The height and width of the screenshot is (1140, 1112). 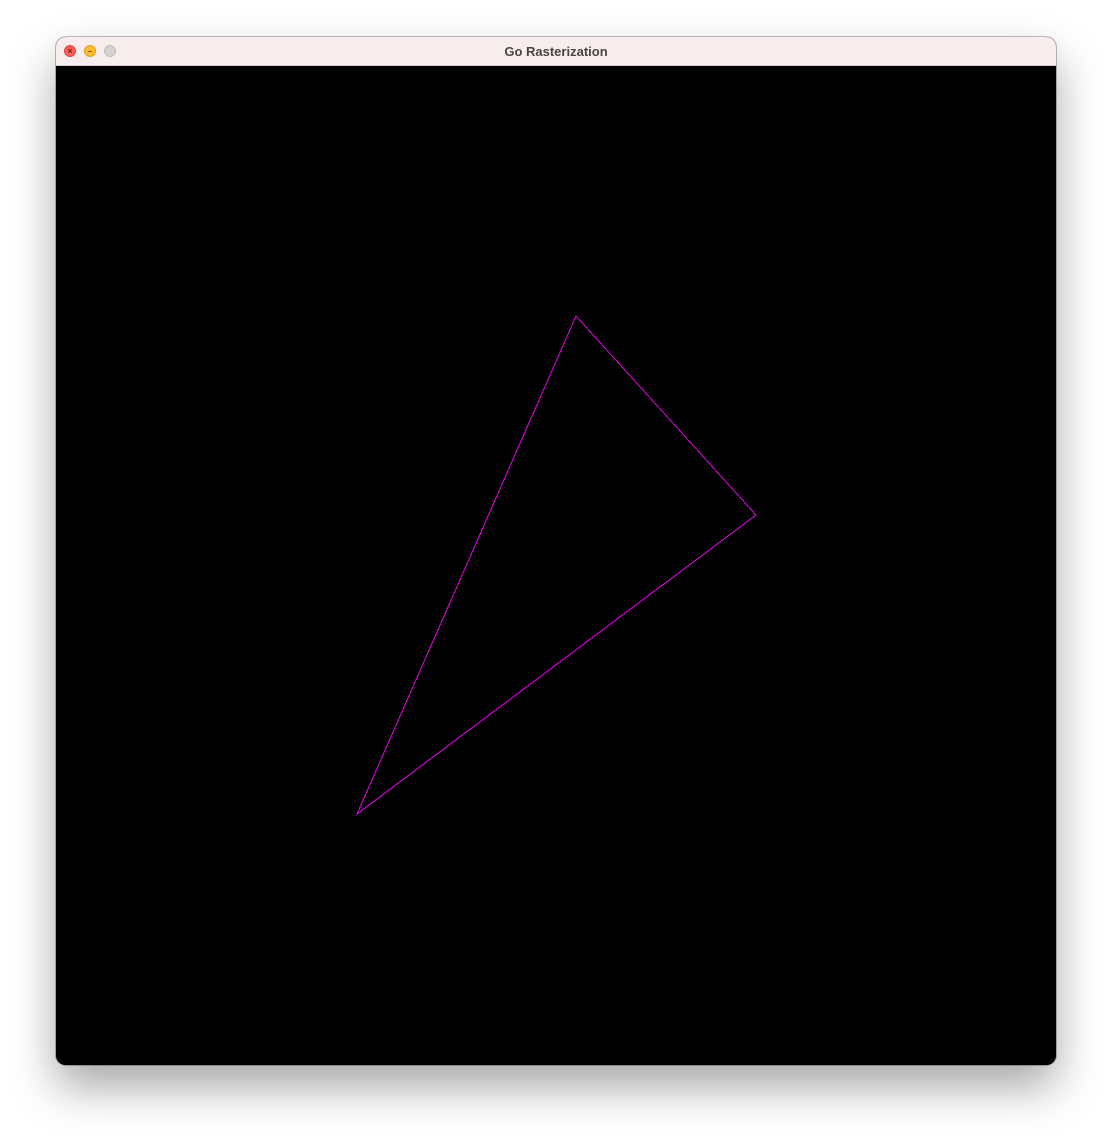 I want to click on window-titlebar: × – Go Rasterization, so click(x=556, y=51).